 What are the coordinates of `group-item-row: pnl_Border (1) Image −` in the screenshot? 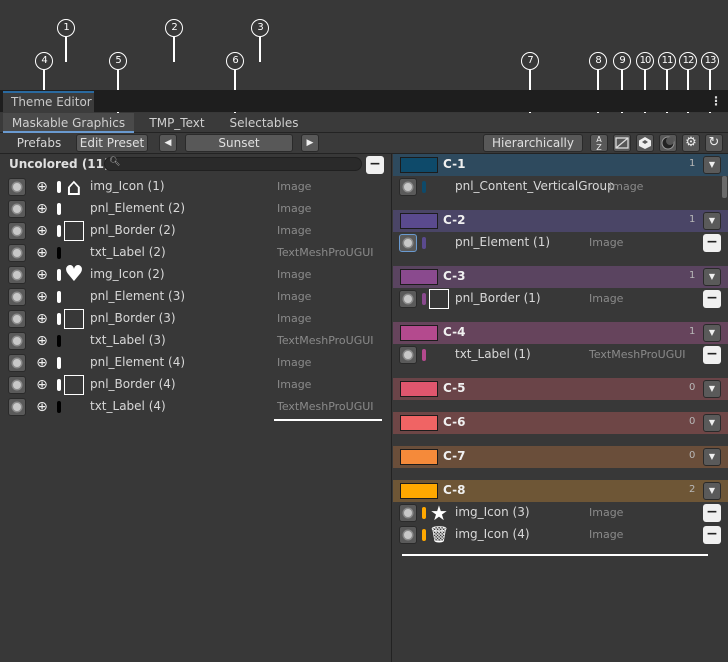 It's located at (560, 299).